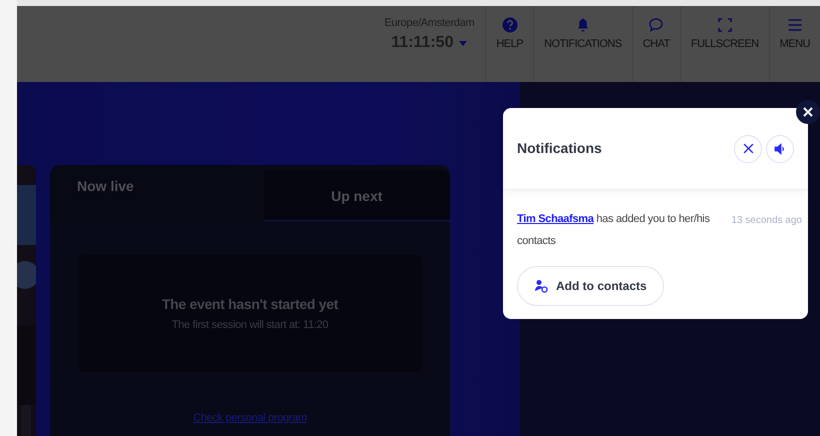  I want to click on notifications-title: Notifications, so click(560, 148).